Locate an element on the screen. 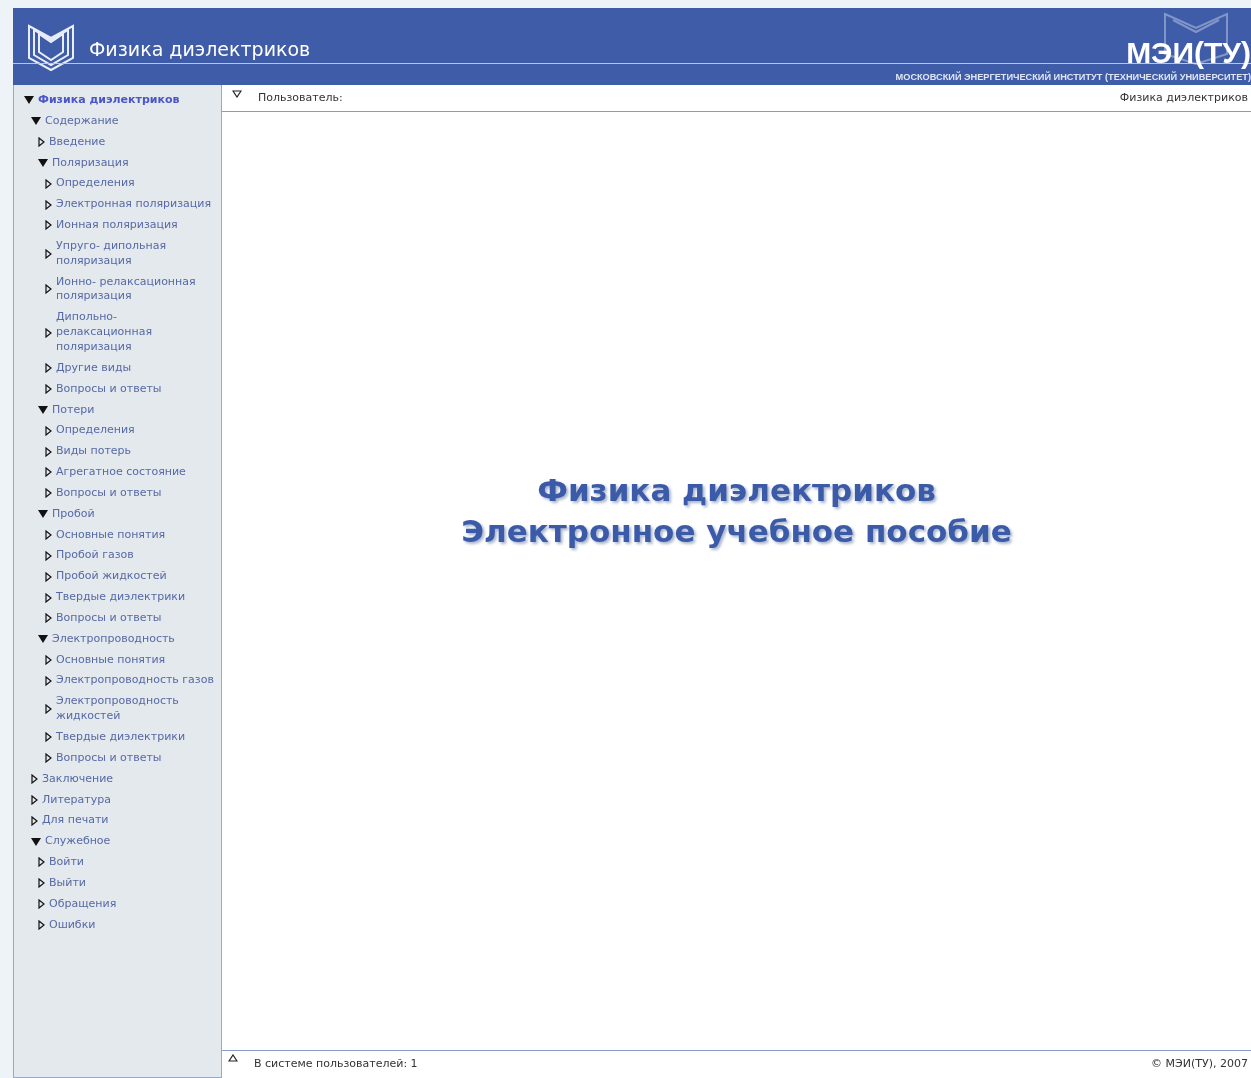  users-online: В системе пользователей: 1 is located at coordinates (336, 1064).